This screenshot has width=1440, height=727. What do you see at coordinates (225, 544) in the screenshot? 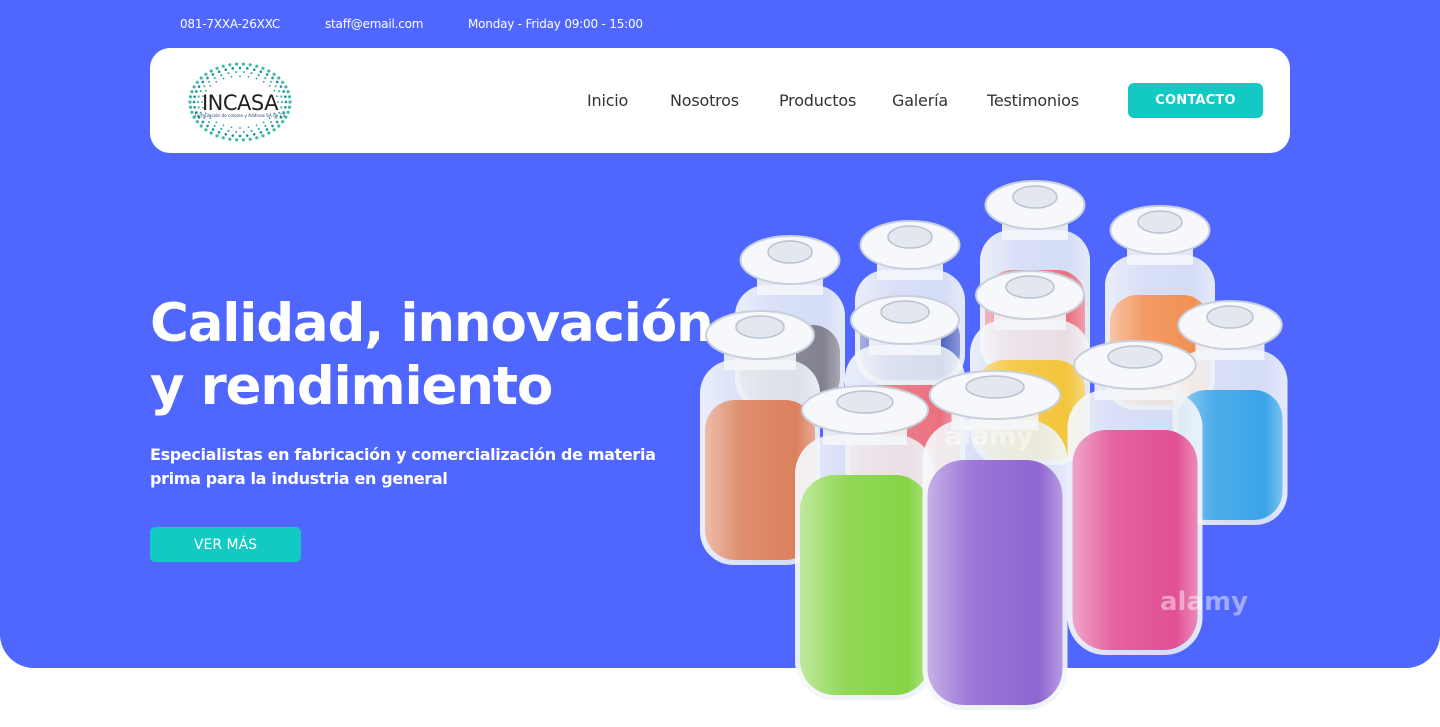
I see `ver-mas-button: VER MÁS` at bounding box center [225, 544].